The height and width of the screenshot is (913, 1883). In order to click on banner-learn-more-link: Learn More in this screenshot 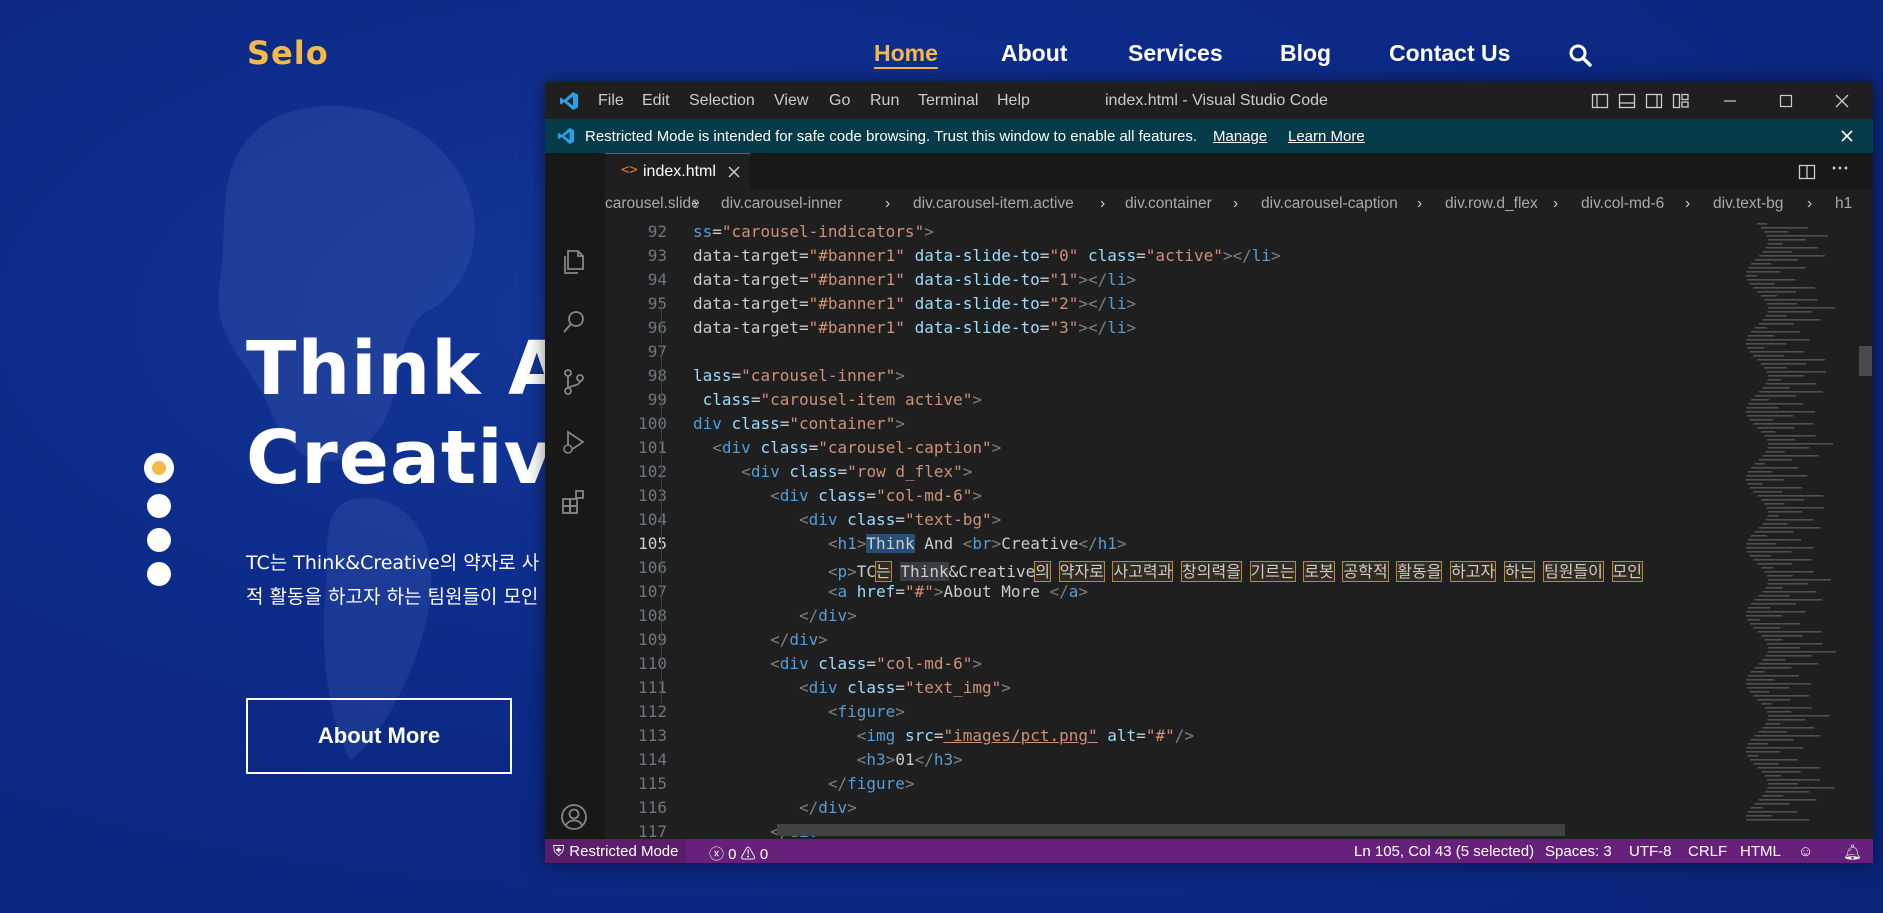, I will do `click(1326, 136)`.